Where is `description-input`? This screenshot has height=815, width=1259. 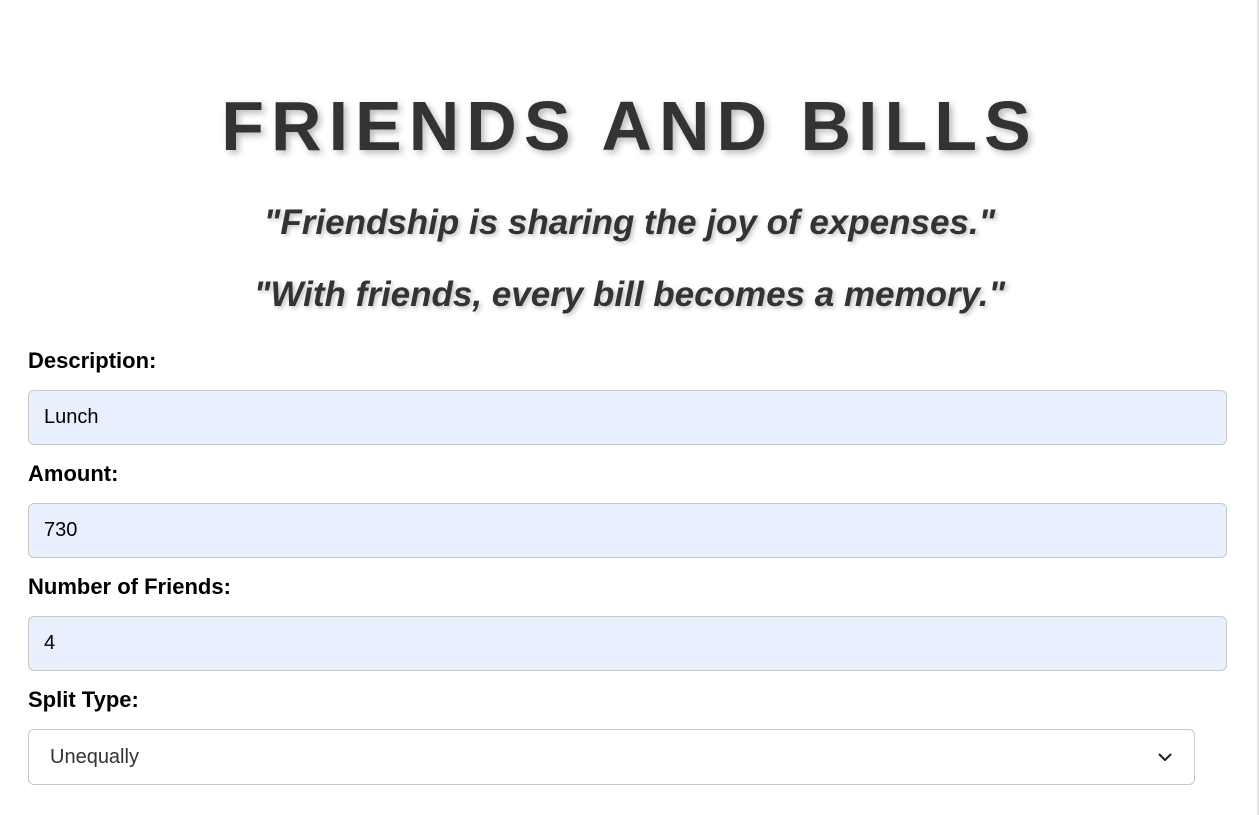 description-input is located at coordinates (627, 417).